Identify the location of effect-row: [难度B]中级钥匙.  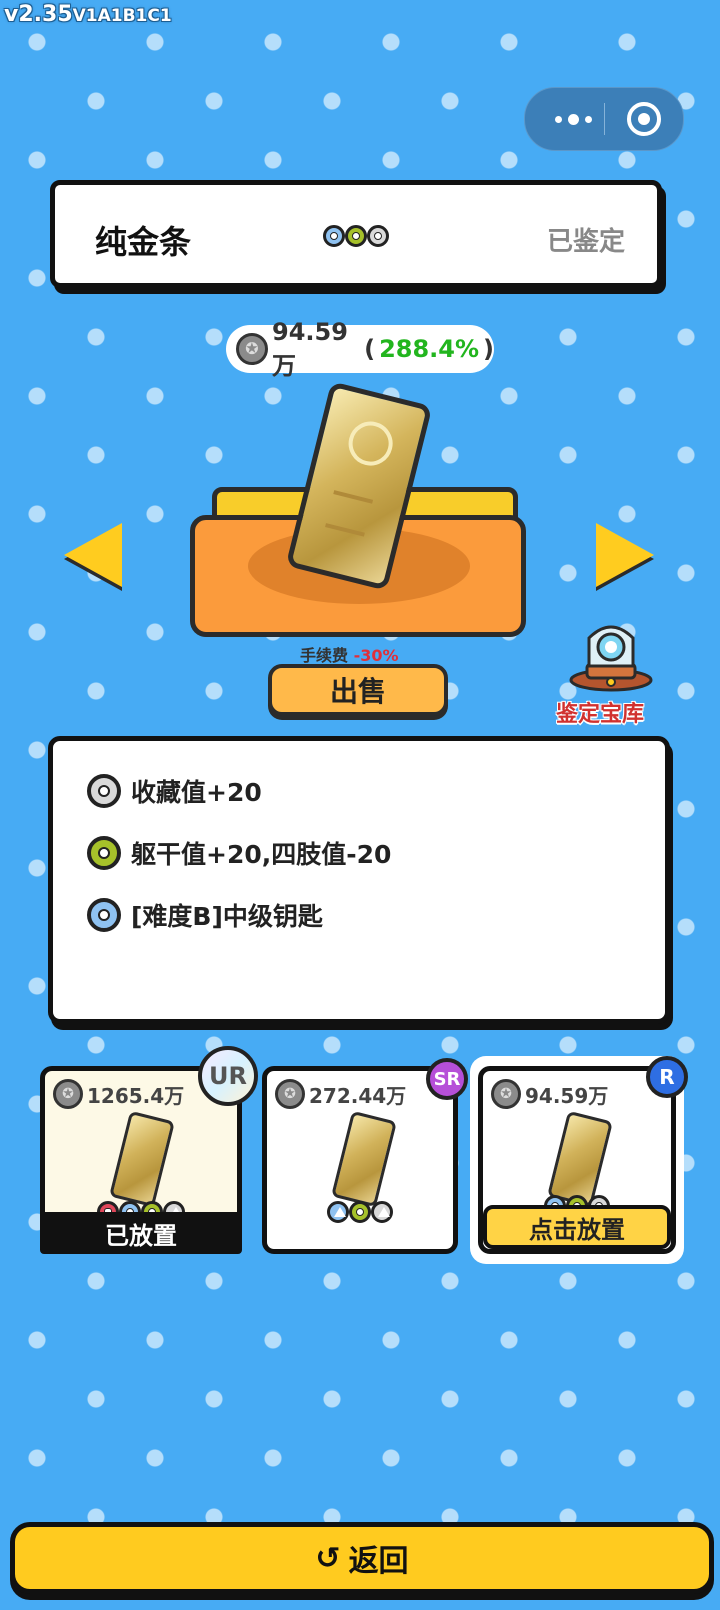
(205, 915).